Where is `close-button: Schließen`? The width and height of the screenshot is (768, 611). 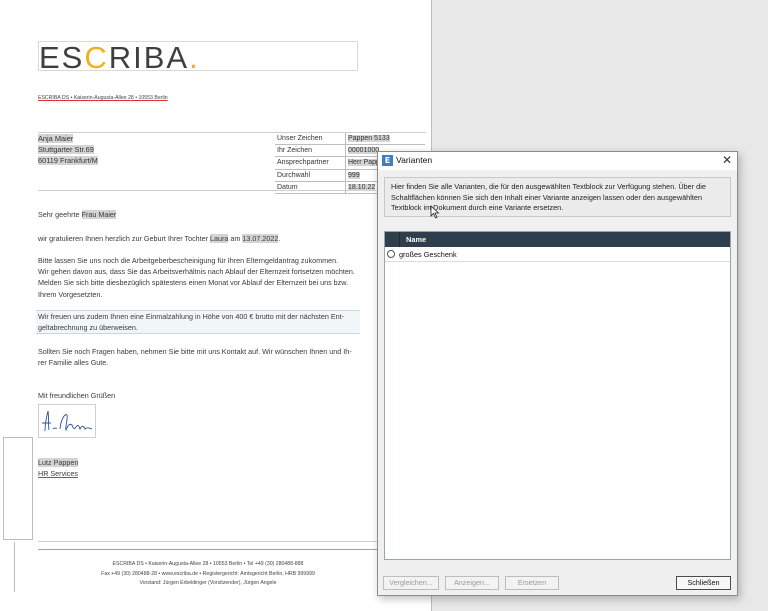 close-button: Schließen is located at coordinates (703, 583).